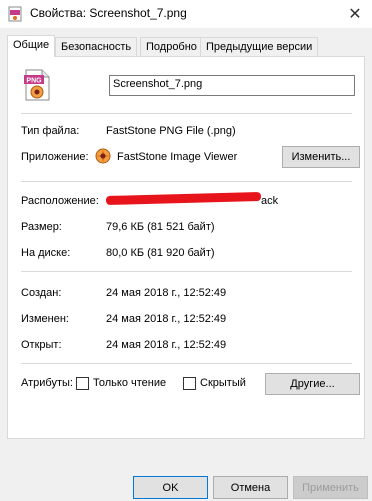  What do you see at coordinates (160, 253) in the screenshot?
I see `disk-size-value: 80,0 КБ (81 920 байт)` at bounding box center [160, 253].